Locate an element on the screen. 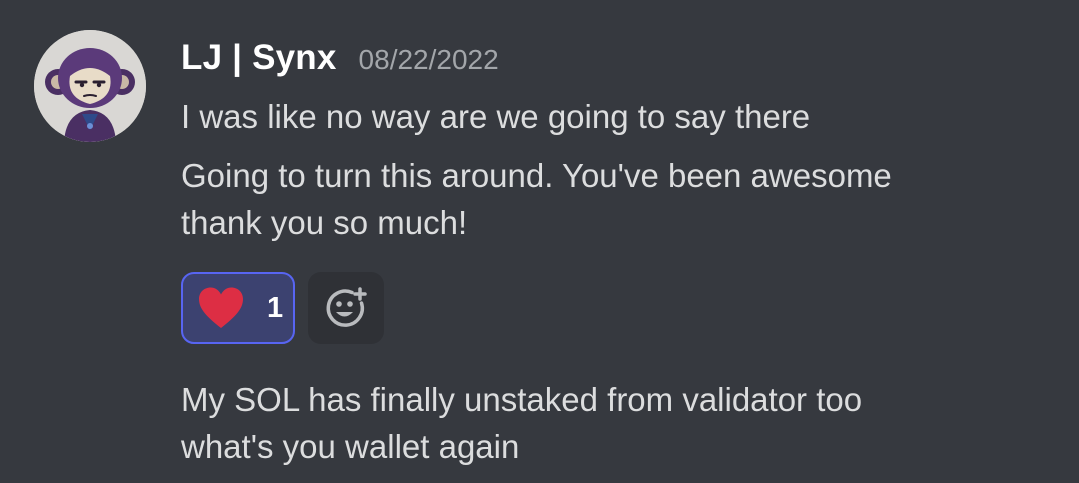  monkey-avatar-image is located at coordinates (90, 86).